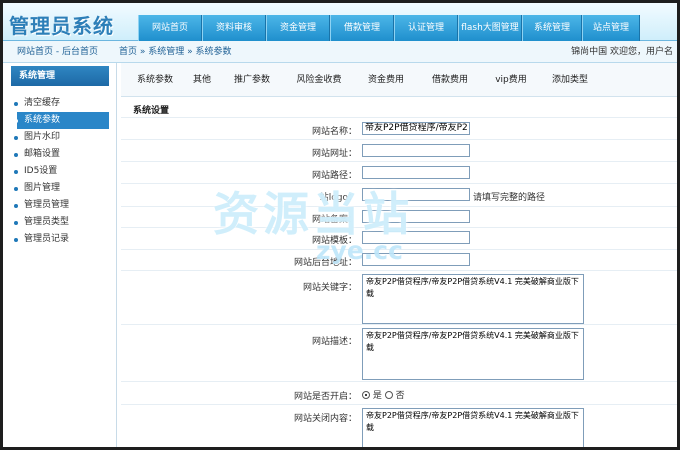  I want to click on nav-item-flash: flash大图管理, so click(490, 28).